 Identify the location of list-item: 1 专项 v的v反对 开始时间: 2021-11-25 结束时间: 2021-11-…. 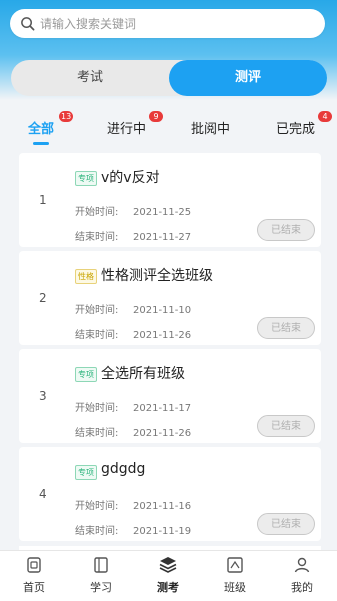
(170, 200).